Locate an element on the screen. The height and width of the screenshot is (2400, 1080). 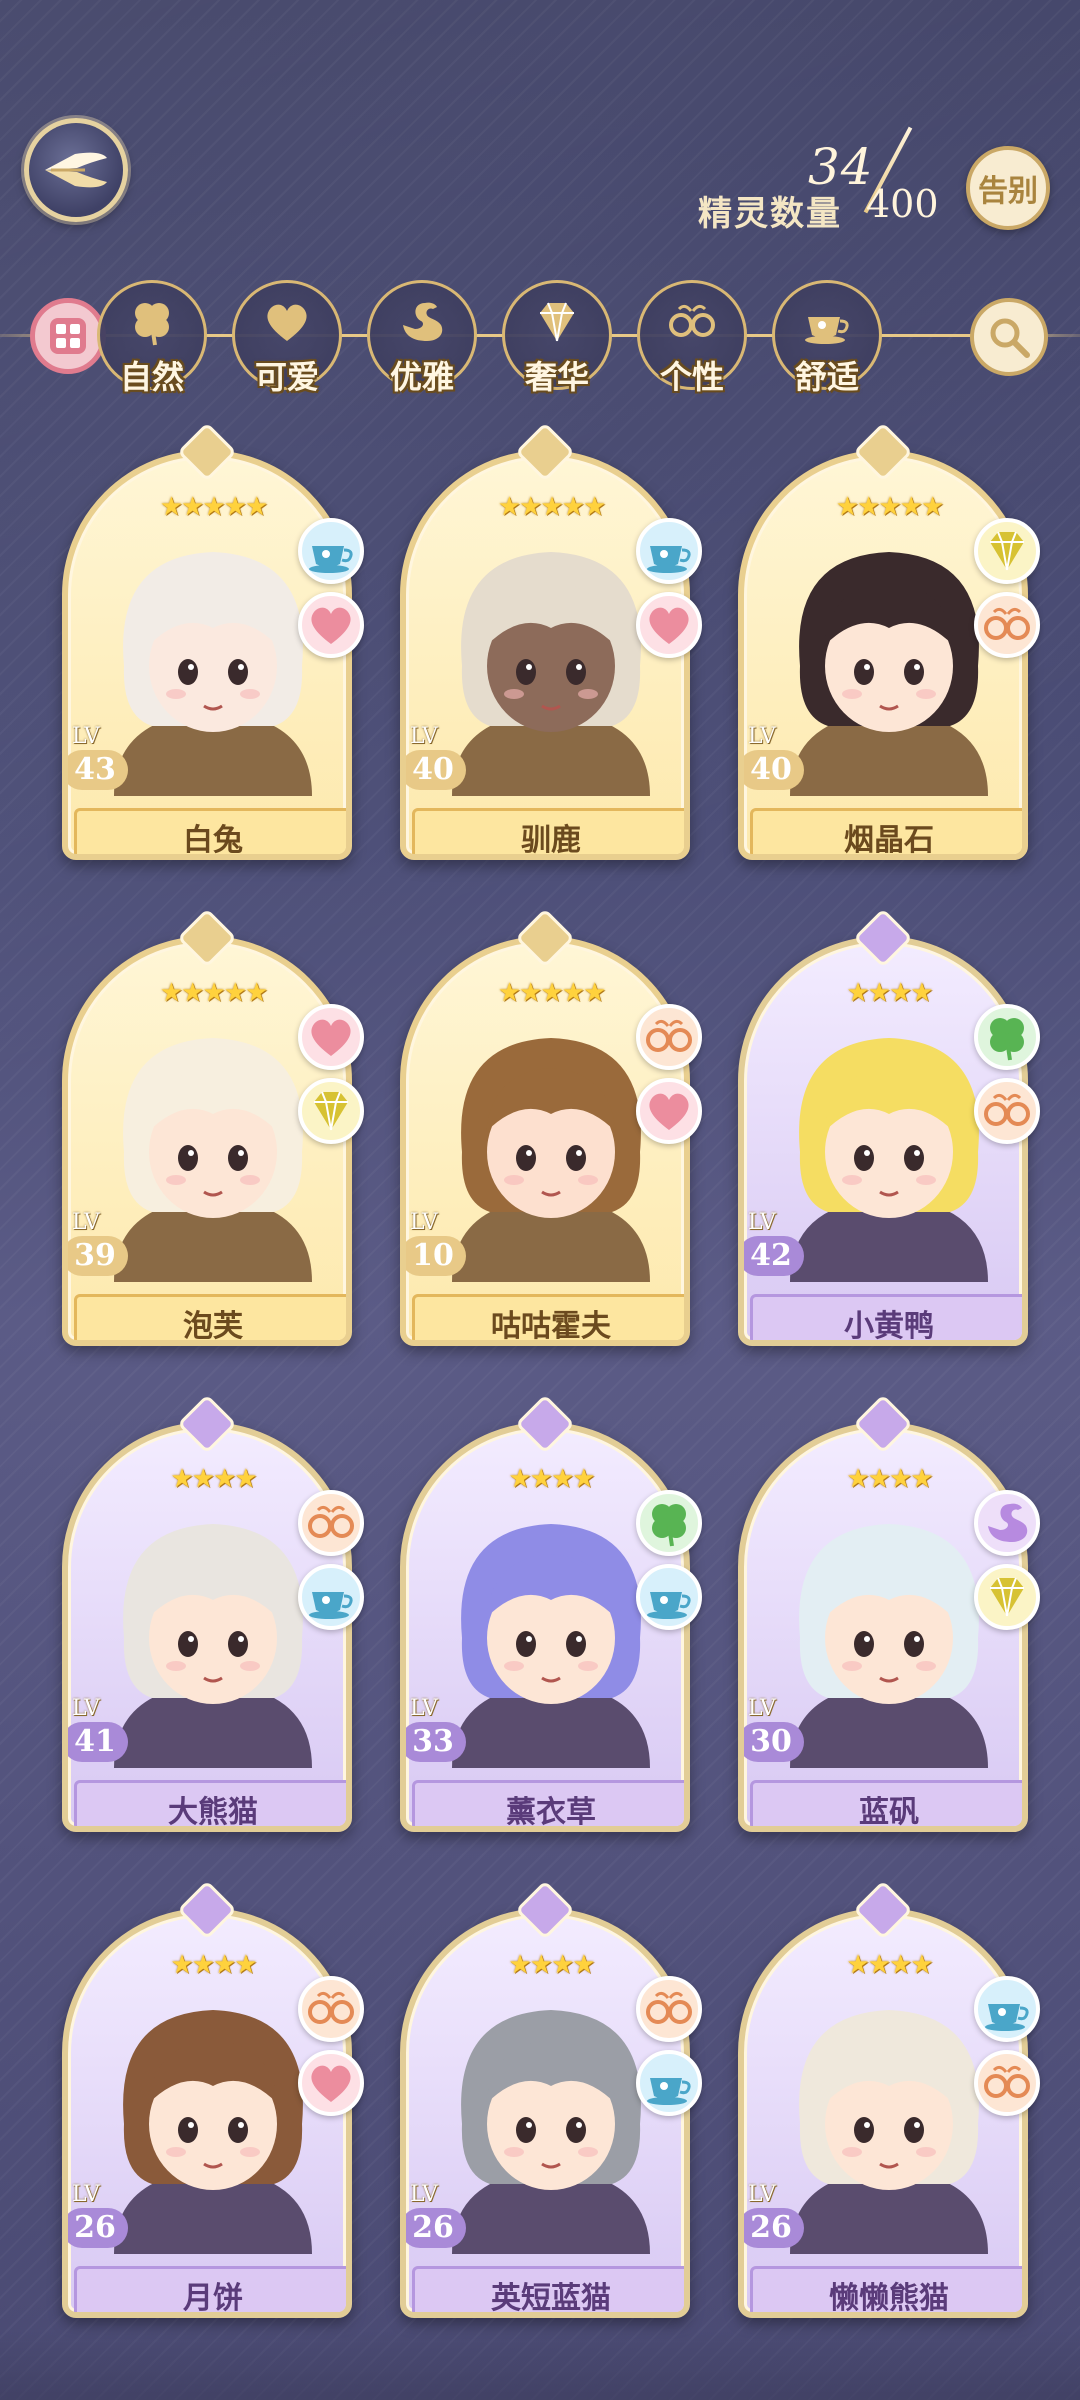
sprite-name: 烟晶石 is located at coordinates (886, 831).